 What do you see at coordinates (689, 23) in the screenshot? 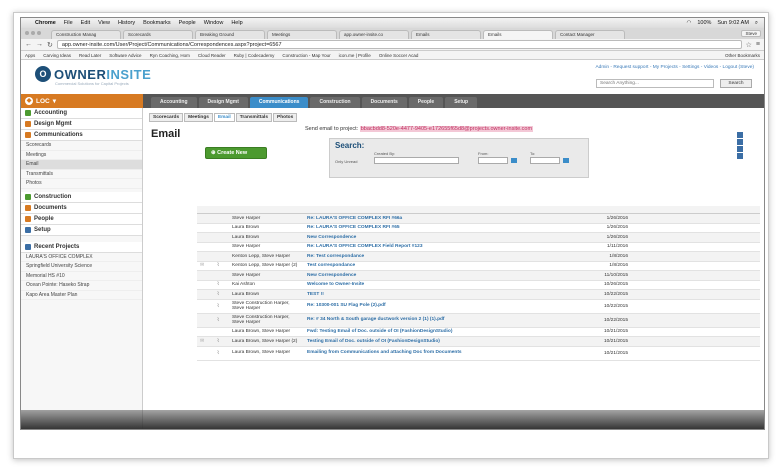
I see `wifi-icon: ◠` at bounding box center [689, 23].